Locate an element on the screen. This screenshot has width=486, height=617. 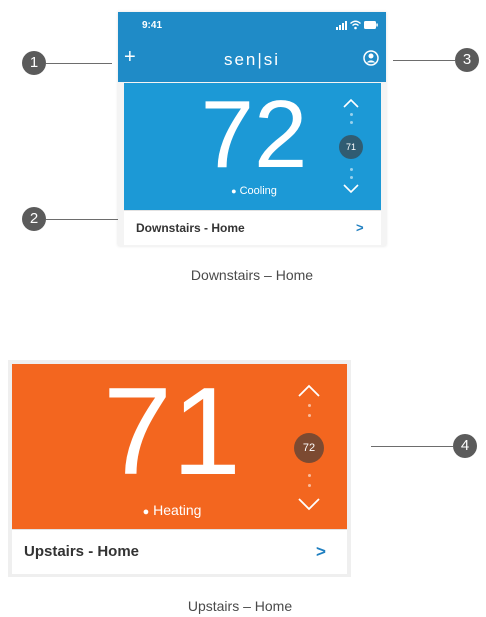
status-bar: 9:41 is located at coordinates (252, 26).